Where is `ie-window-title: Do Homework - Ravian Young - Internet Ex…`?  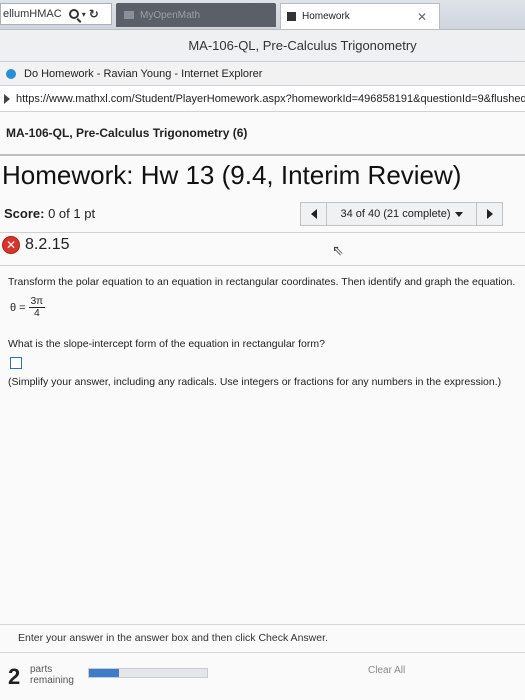
ie-window-title: Do Homework - Ravian Young - Internet Ex… is located at coordinates (143, 73).